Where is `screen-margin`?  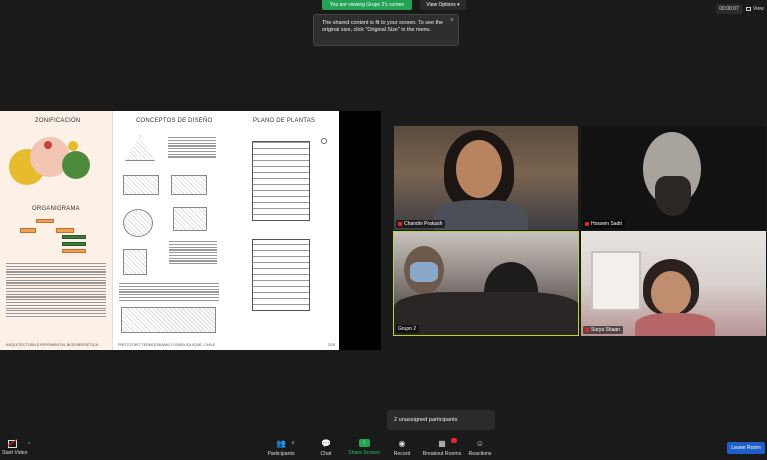
screen-margin is located at coordinates (360, 230).